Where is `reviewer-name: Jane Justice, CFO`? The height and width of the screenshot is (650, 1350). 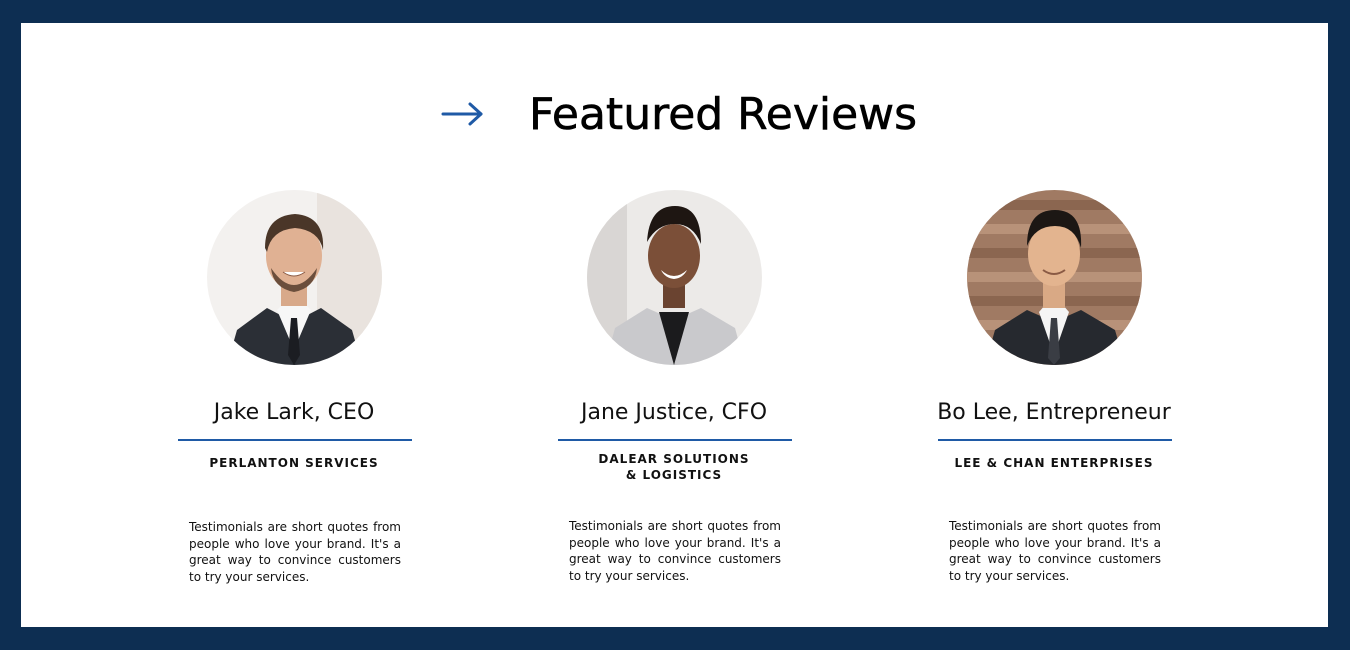
reviewer-name: Jane Justice, CFO is located at coordinates (674, 412).